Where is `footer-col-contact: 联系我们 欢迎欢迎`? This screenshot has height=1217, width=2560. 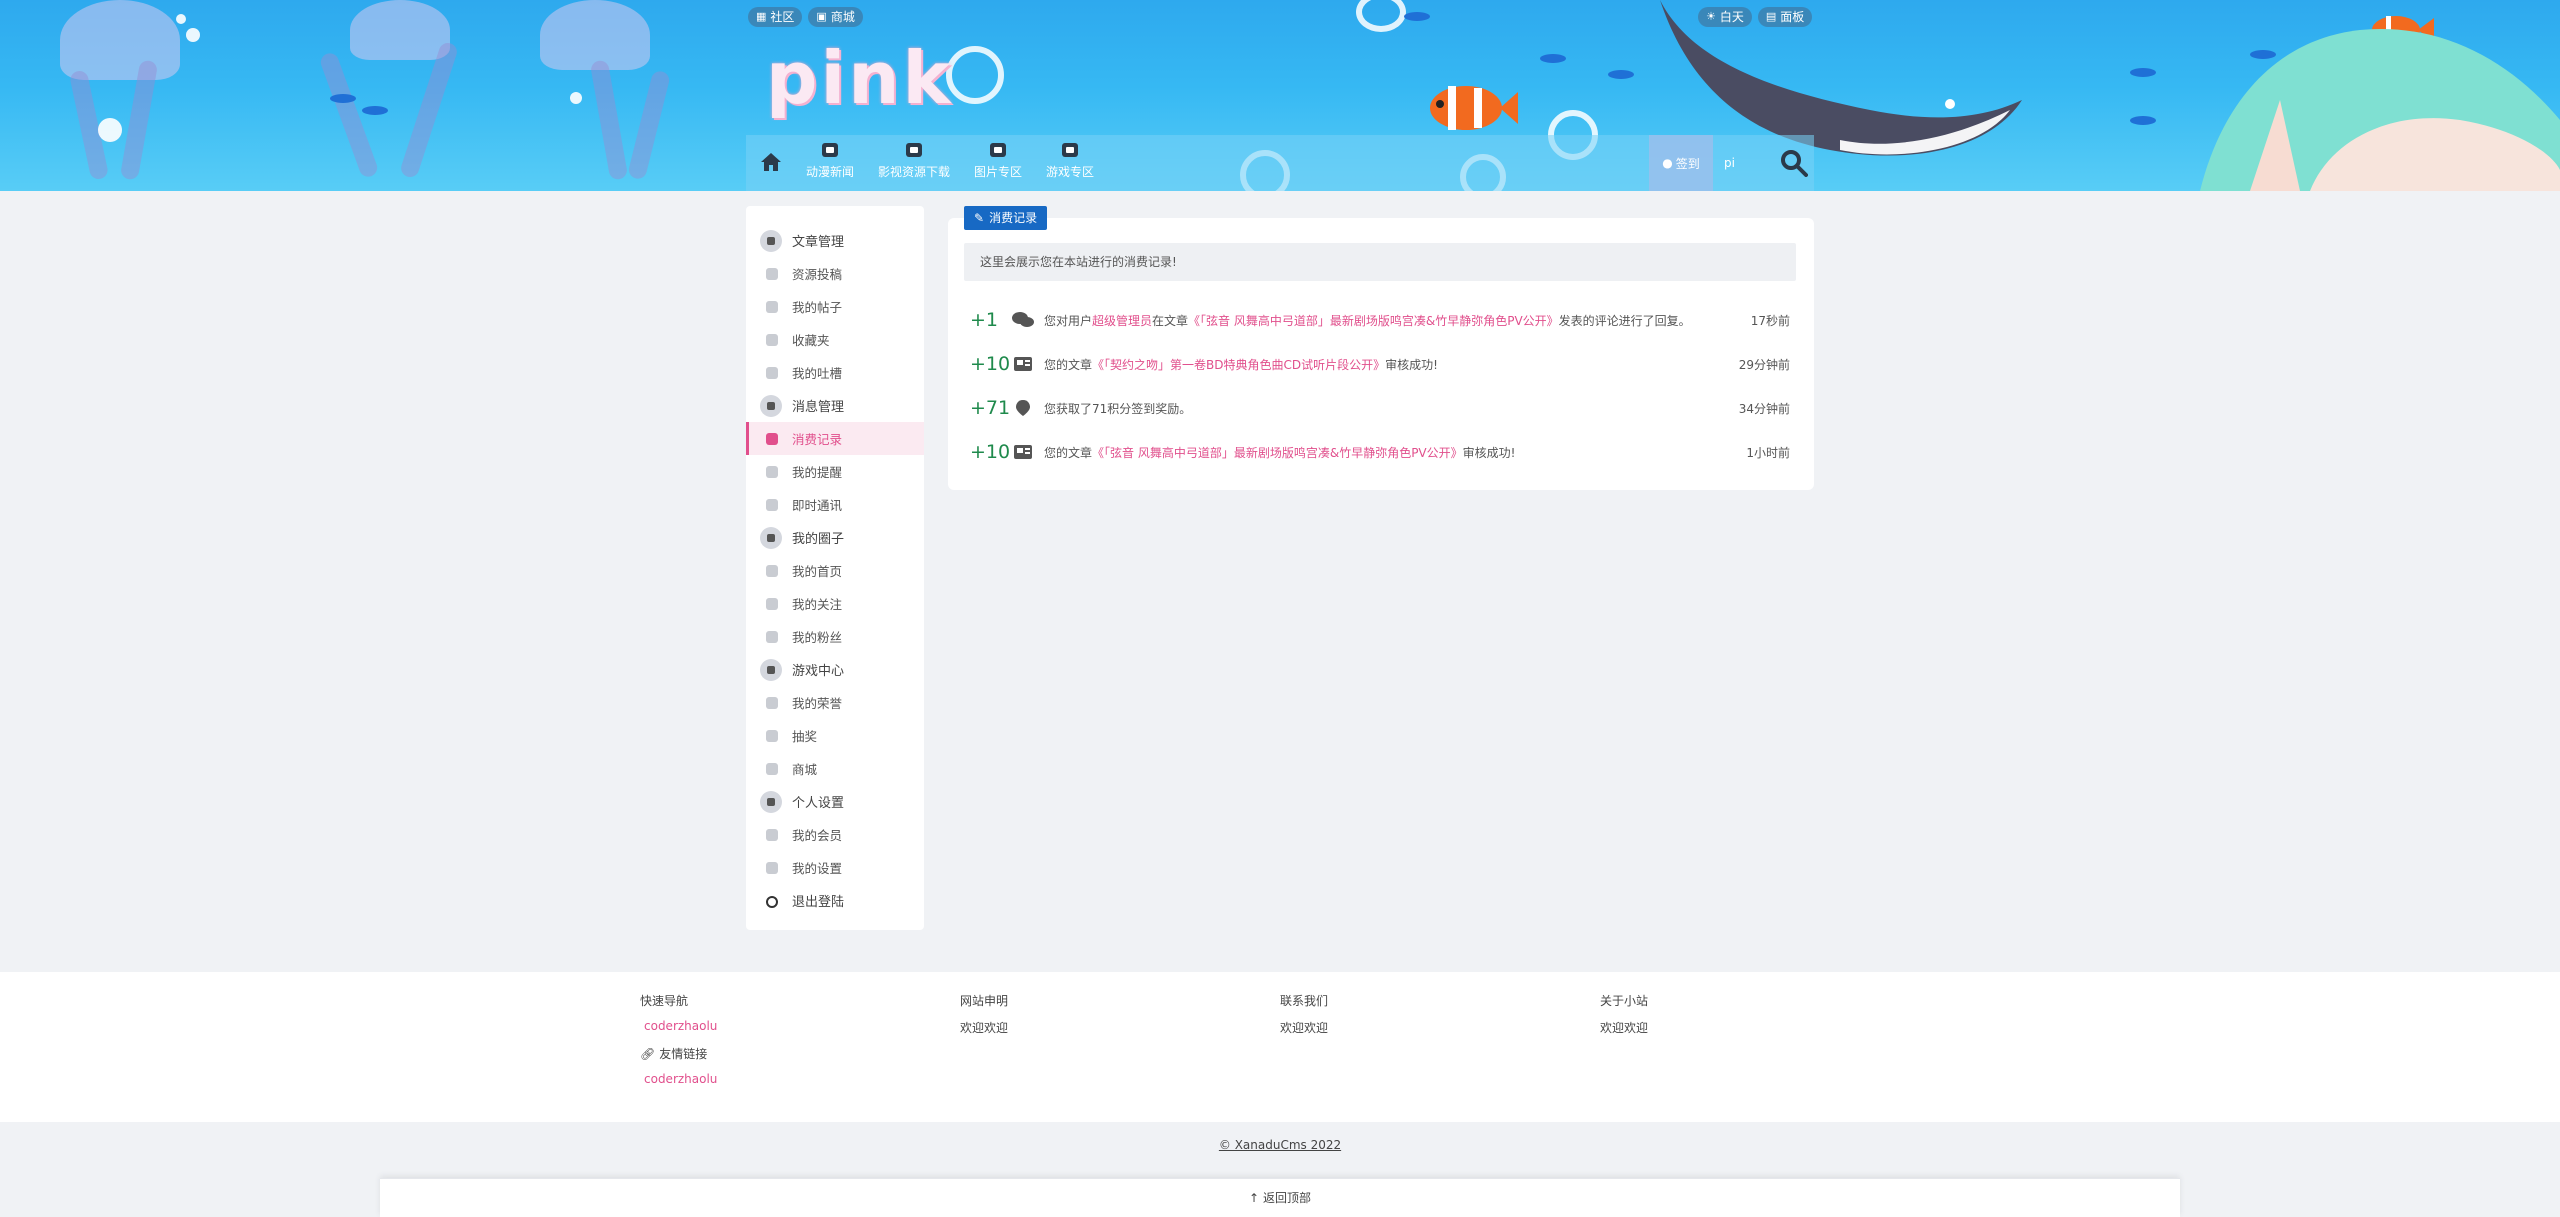 footer-col-contact: 联系我们 欢迎欢迎 is located at coordinates (1304, 1014).